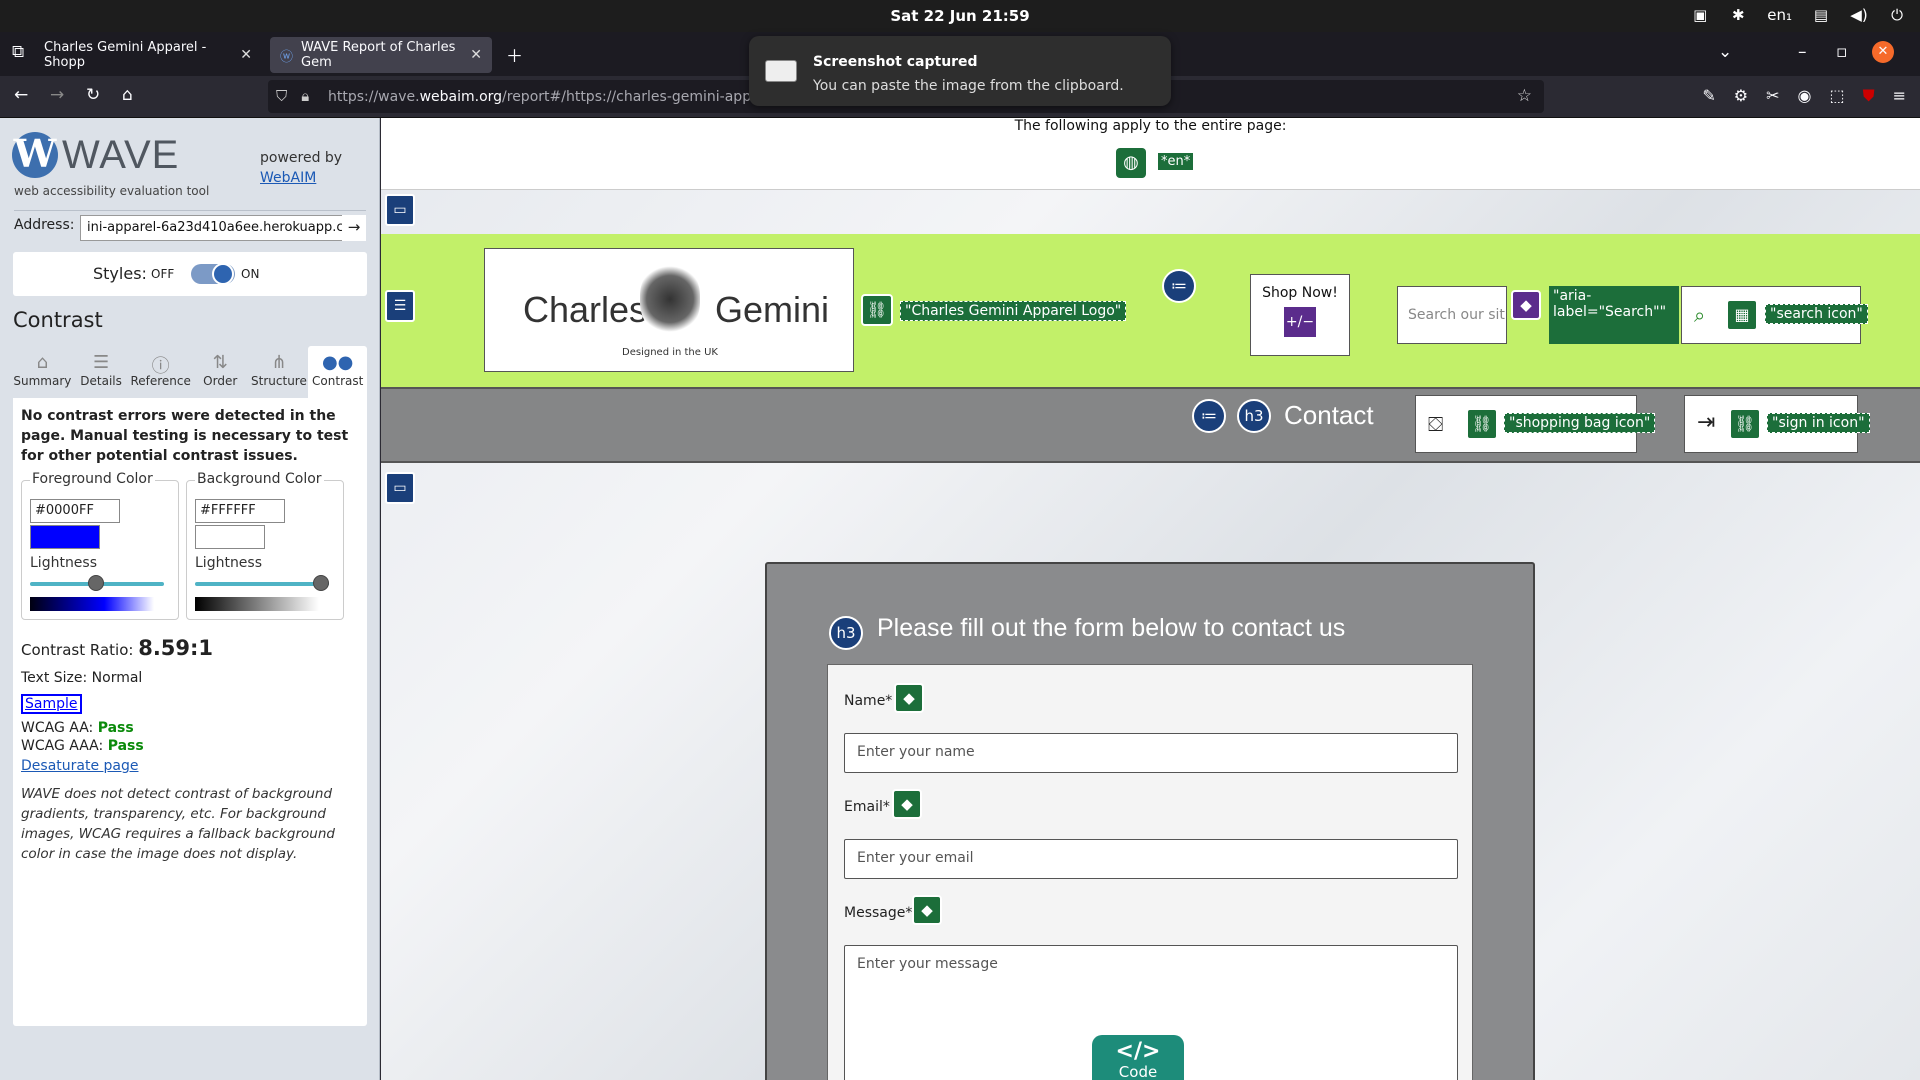 This screenshot has height=1080, width=1920. Describe the element at coordinates (230, 537) in the screenshot. I see `background-swatch` at that location.